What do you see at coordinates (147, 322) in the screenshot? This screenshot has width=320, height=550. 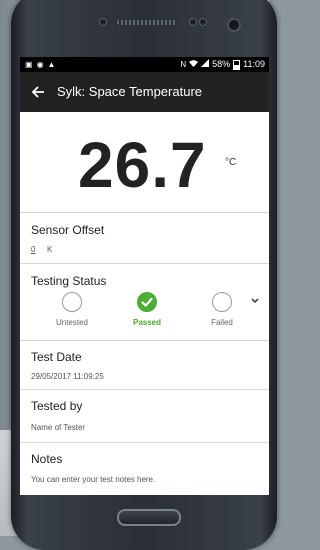 I see `passed-label: Passed` at bounding box center [147, 322].